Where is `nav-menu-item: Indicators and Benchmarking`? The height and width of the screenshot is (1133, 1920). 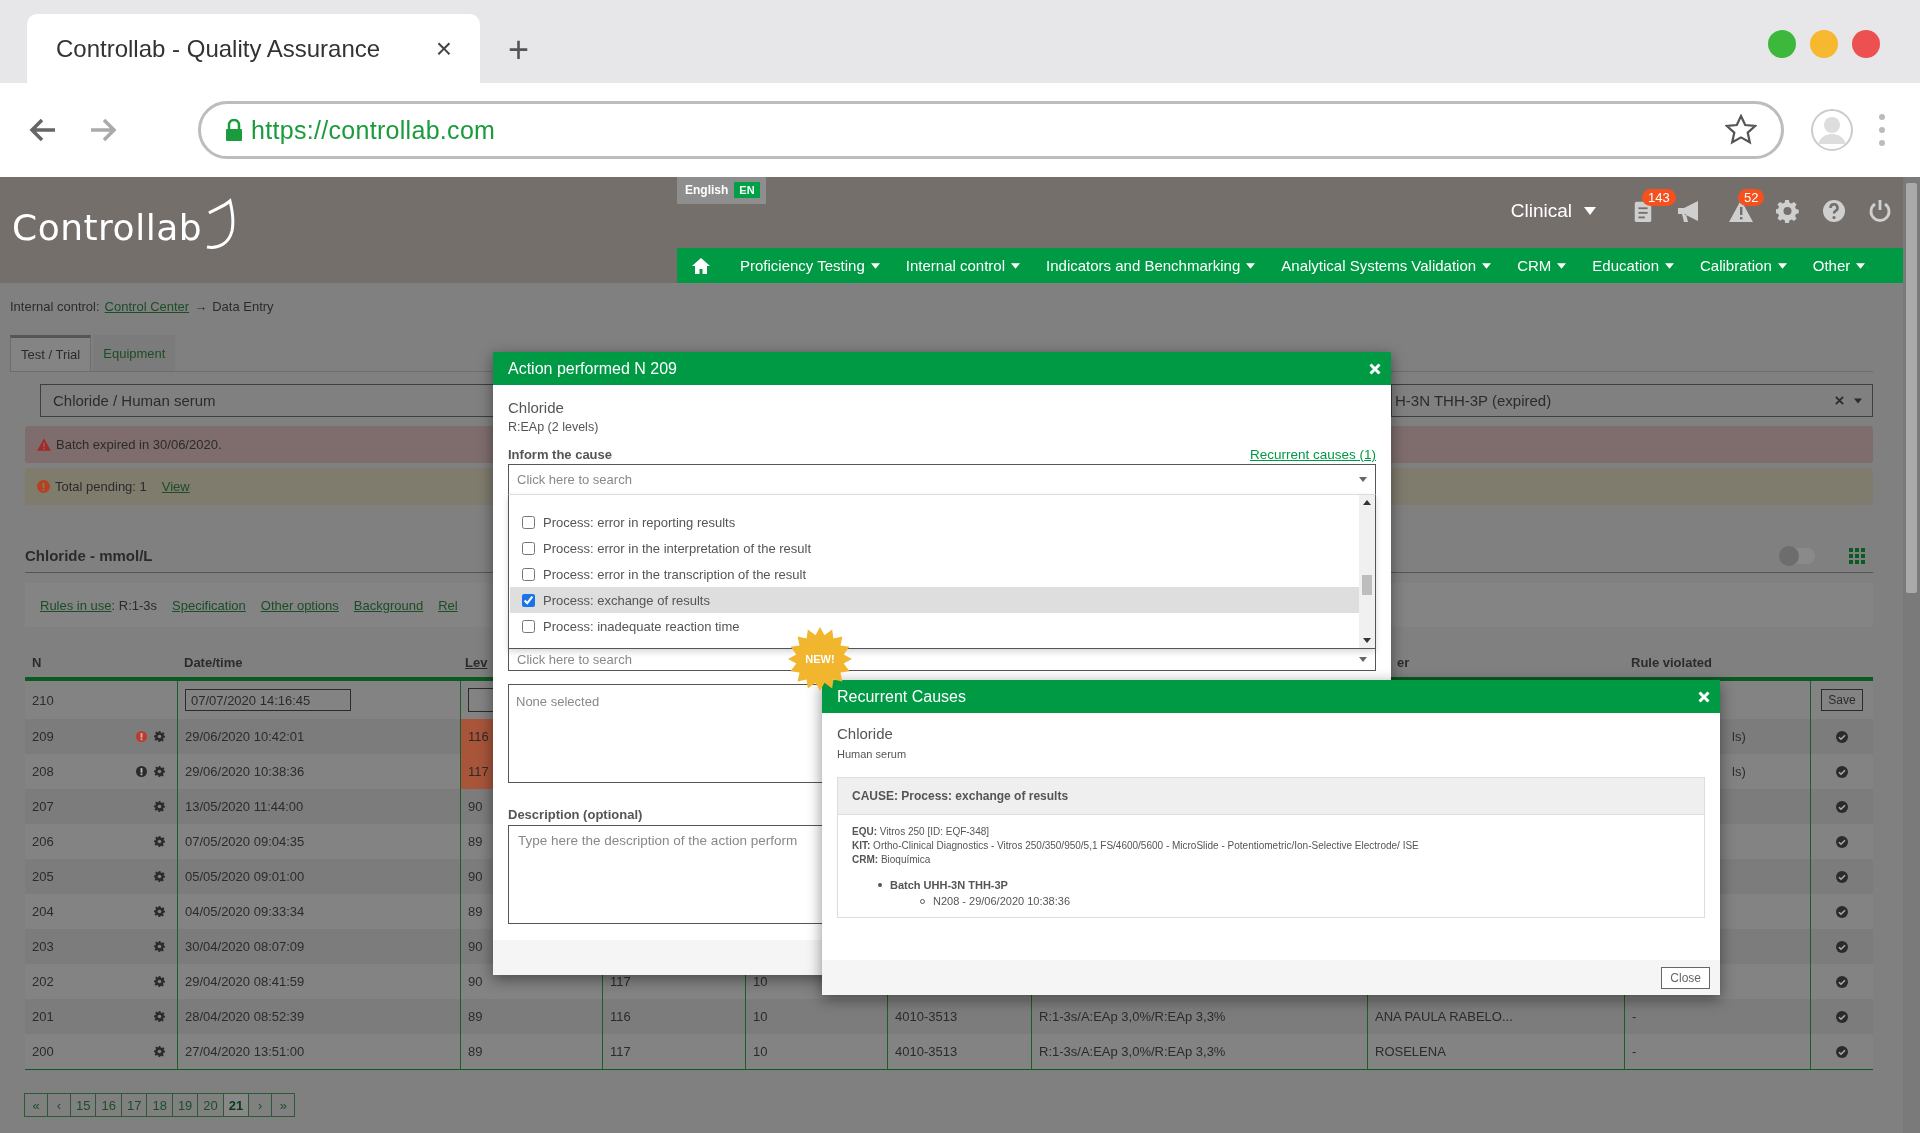
nav-menu-item: Indicators and Benchmarking is located at coordinates (1151, 265).